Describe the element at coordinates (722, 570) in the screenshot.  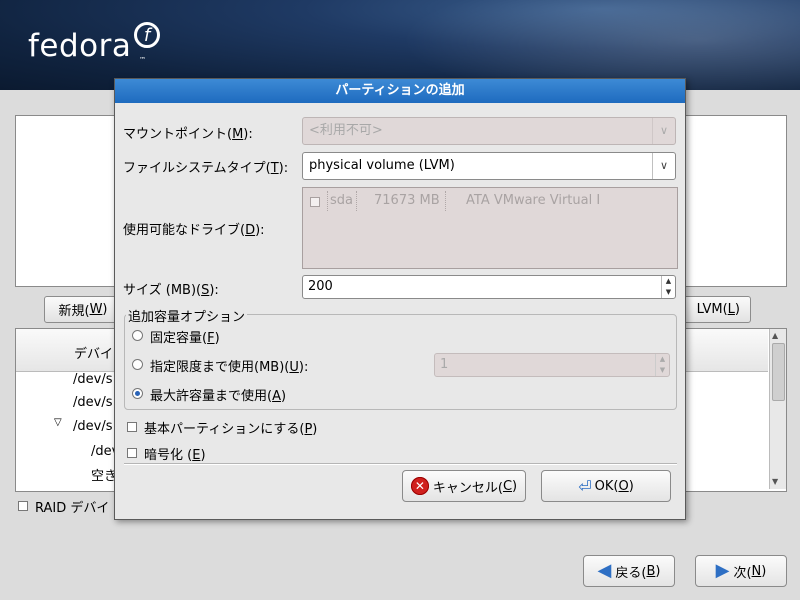
I see `next-arrow-icon: ▶` at that location.